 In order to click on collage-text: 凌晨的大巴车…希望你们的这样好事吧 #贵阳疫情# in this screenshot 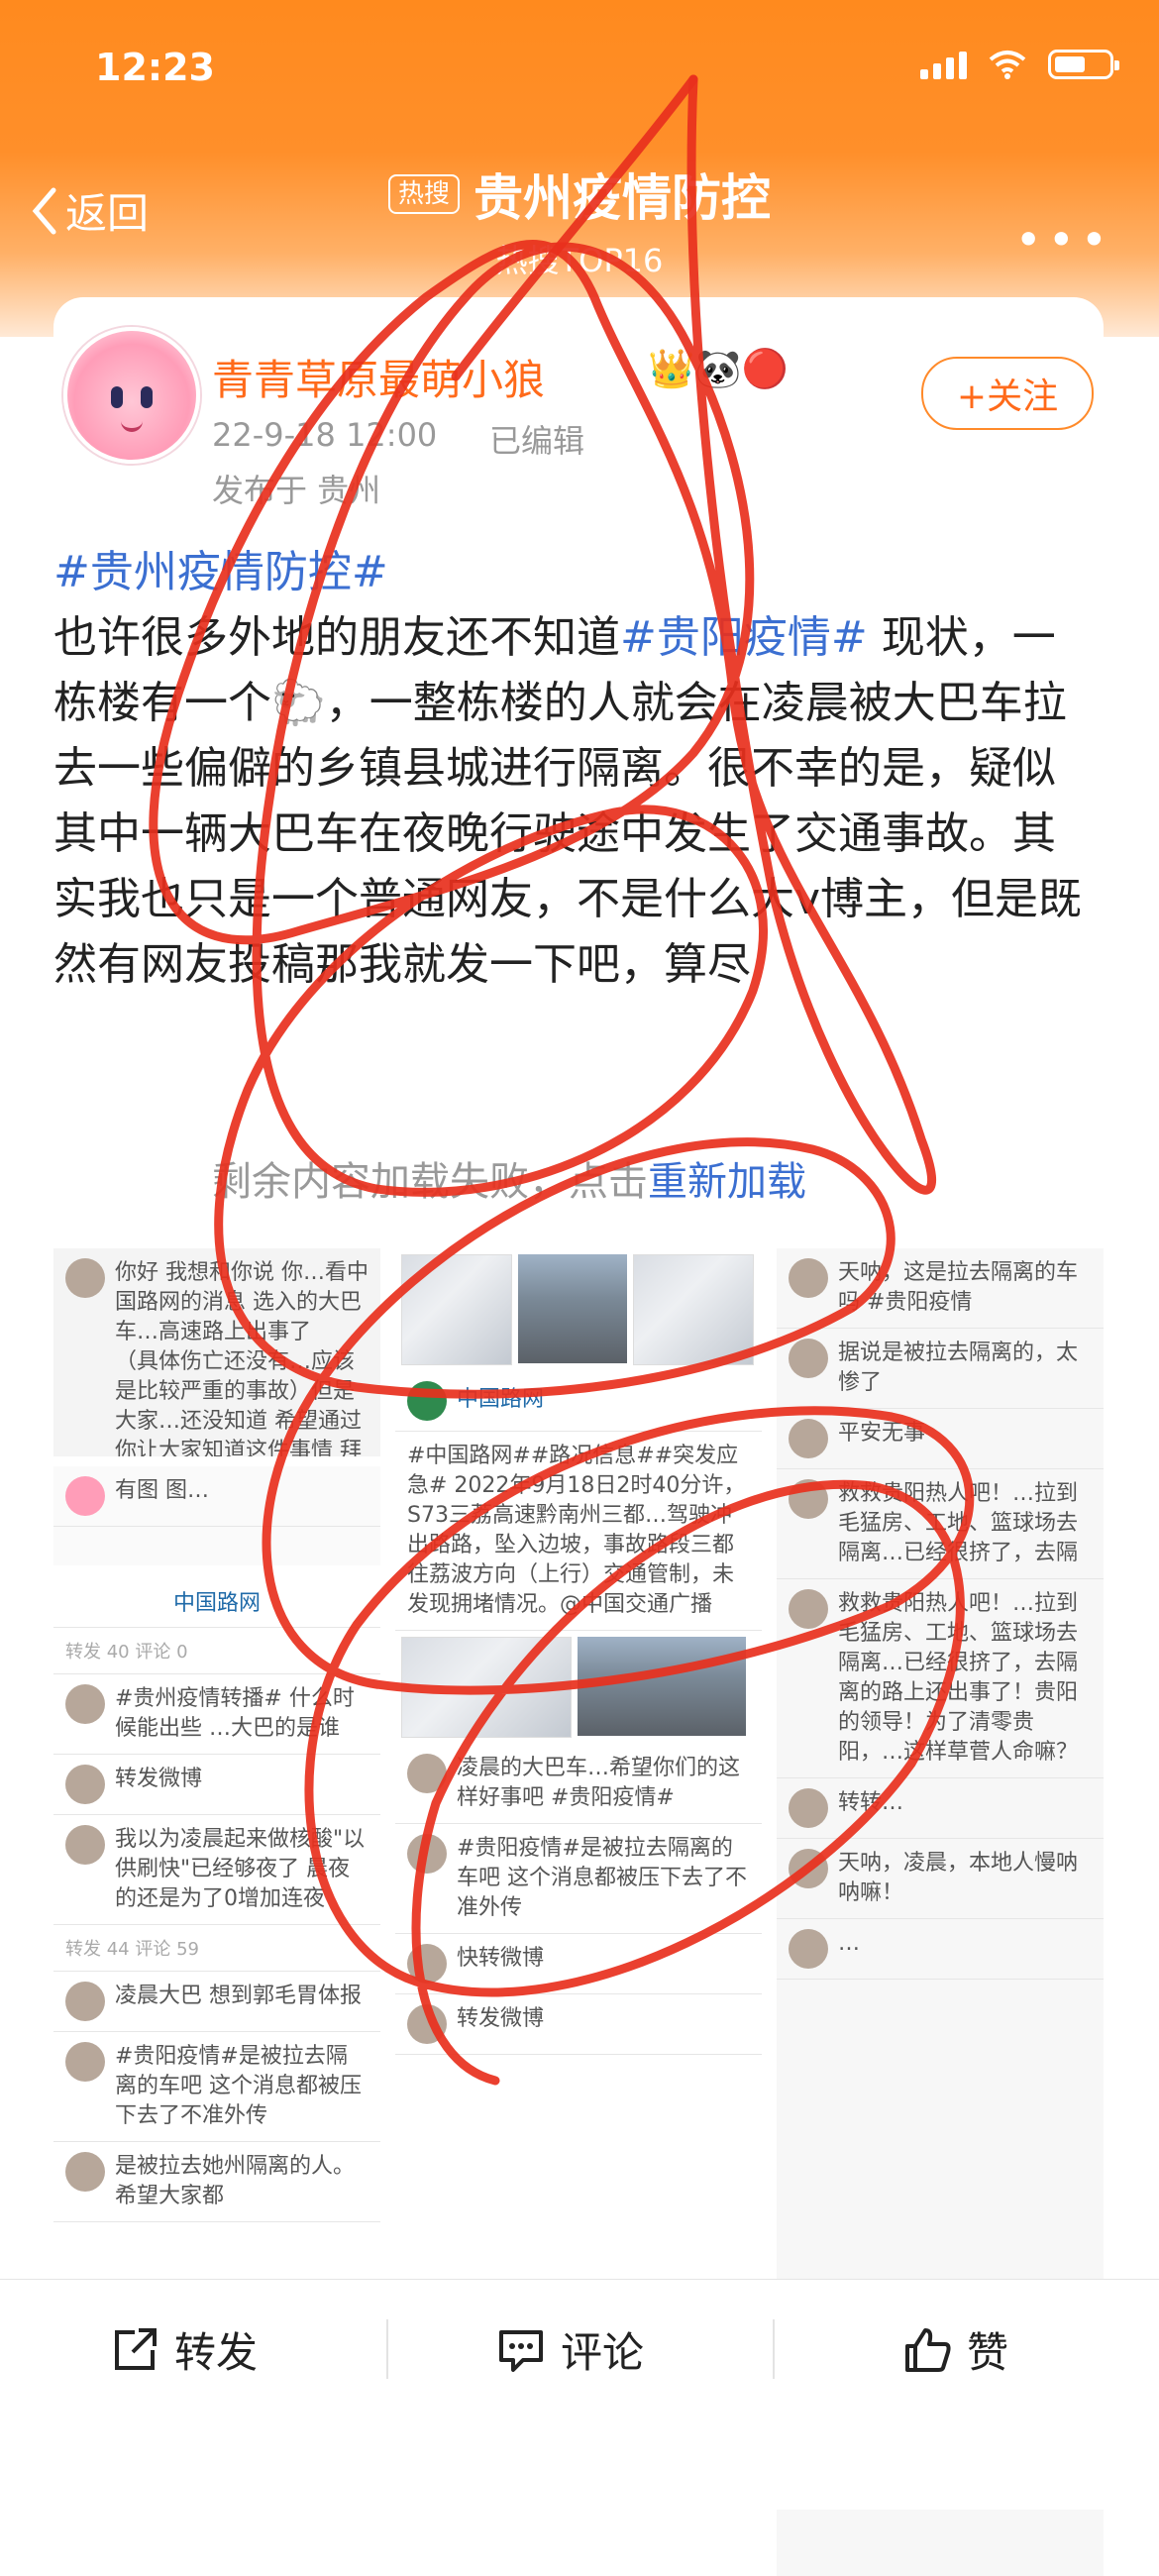, I will do `click(599, 1783)`.